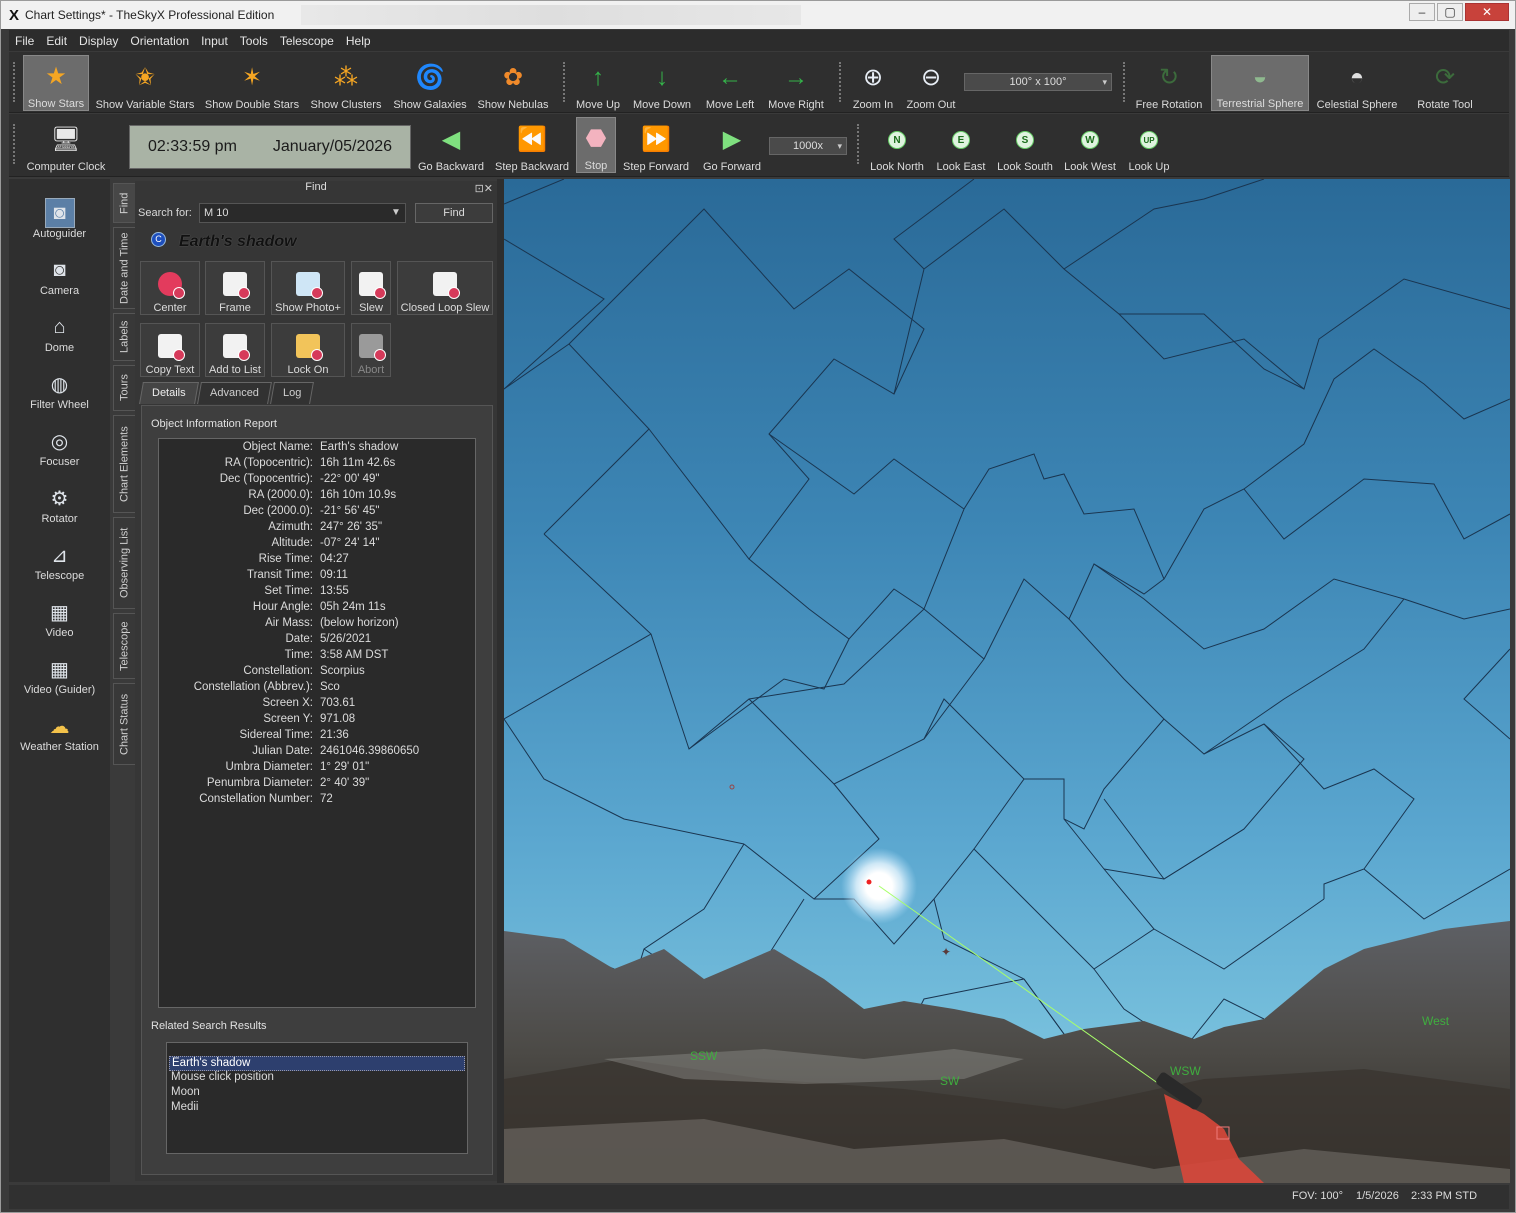  Describe the element at coordinates (513, 83) in the screenshot. I see `show-nebulas-button: ✿ Show Nebulas` at that location.